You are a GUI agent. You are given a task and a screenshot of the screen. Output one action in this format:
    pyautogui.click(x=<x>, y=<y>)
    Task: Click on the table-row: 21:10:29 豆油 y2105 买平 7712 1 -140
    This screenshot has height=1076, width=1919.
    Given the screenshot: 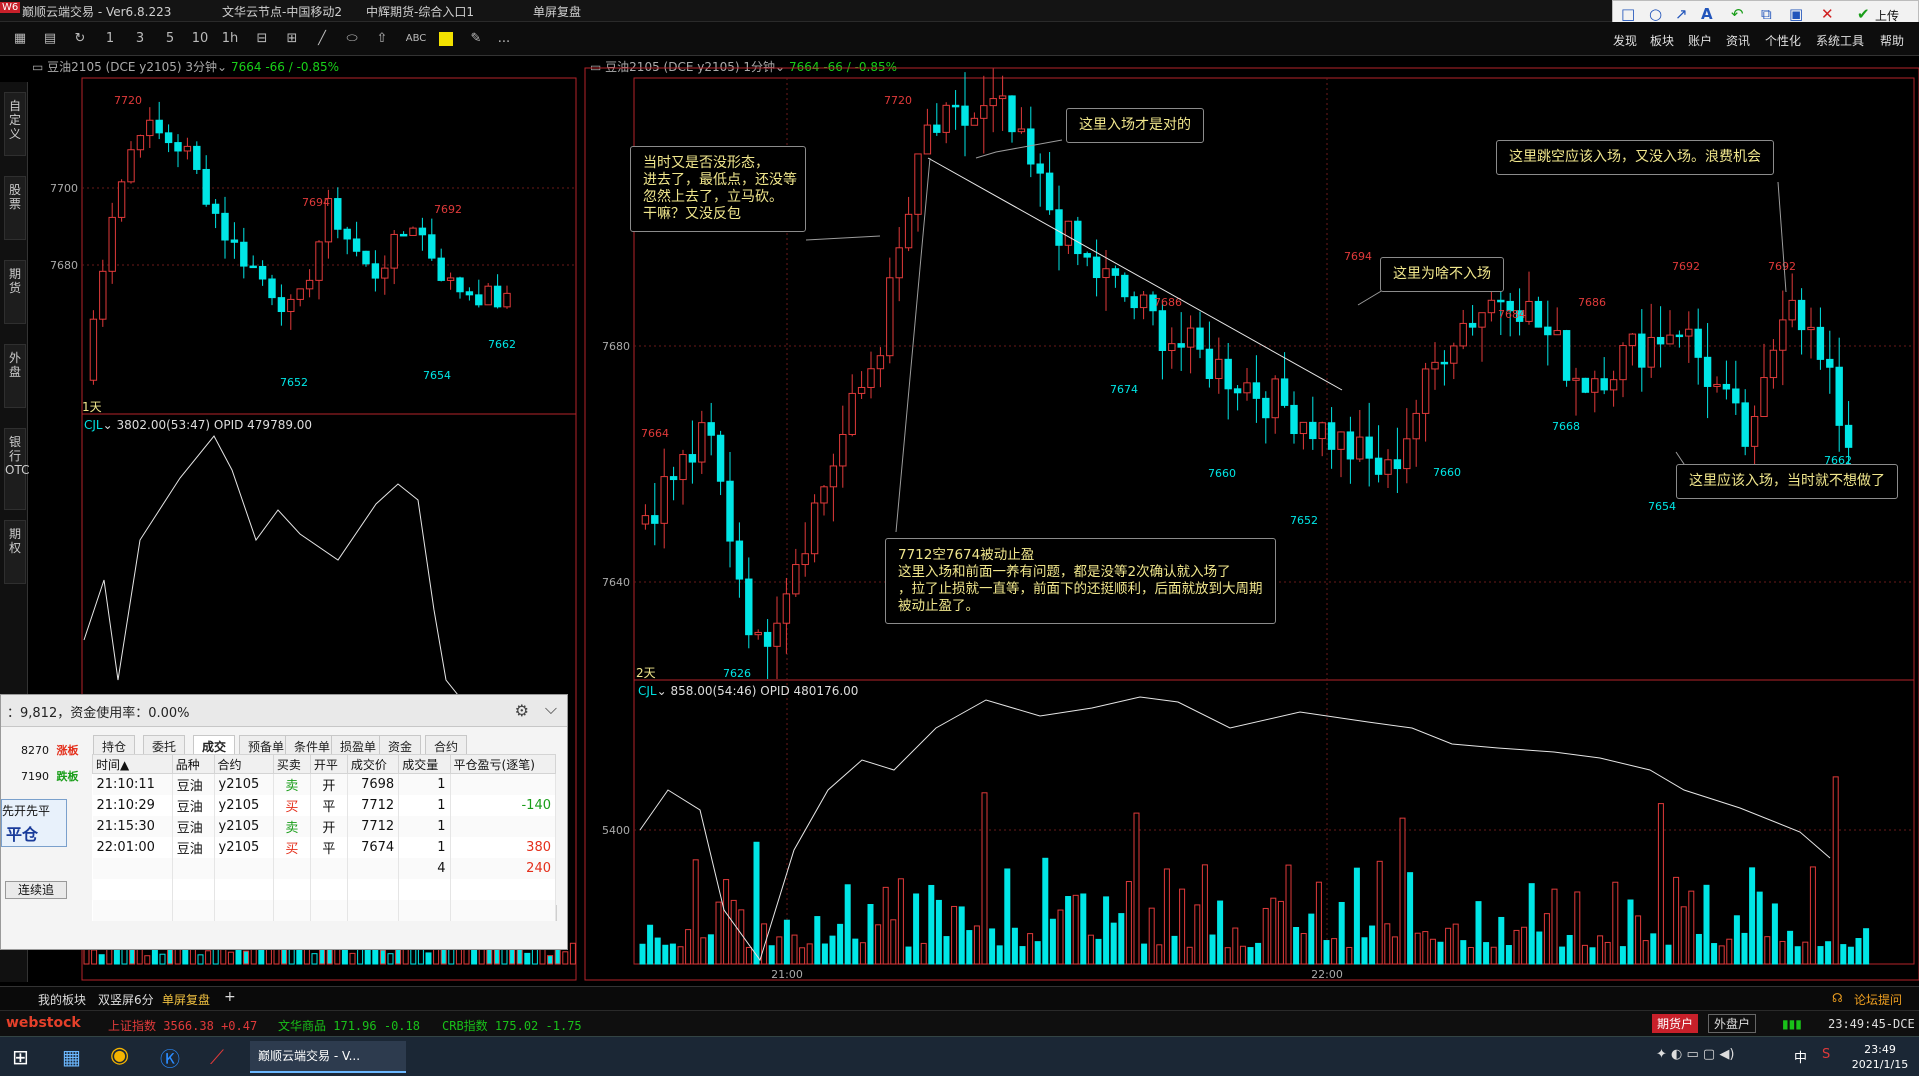 What is the action you would take?
    pyautogui.click(x=324, y=805)
    